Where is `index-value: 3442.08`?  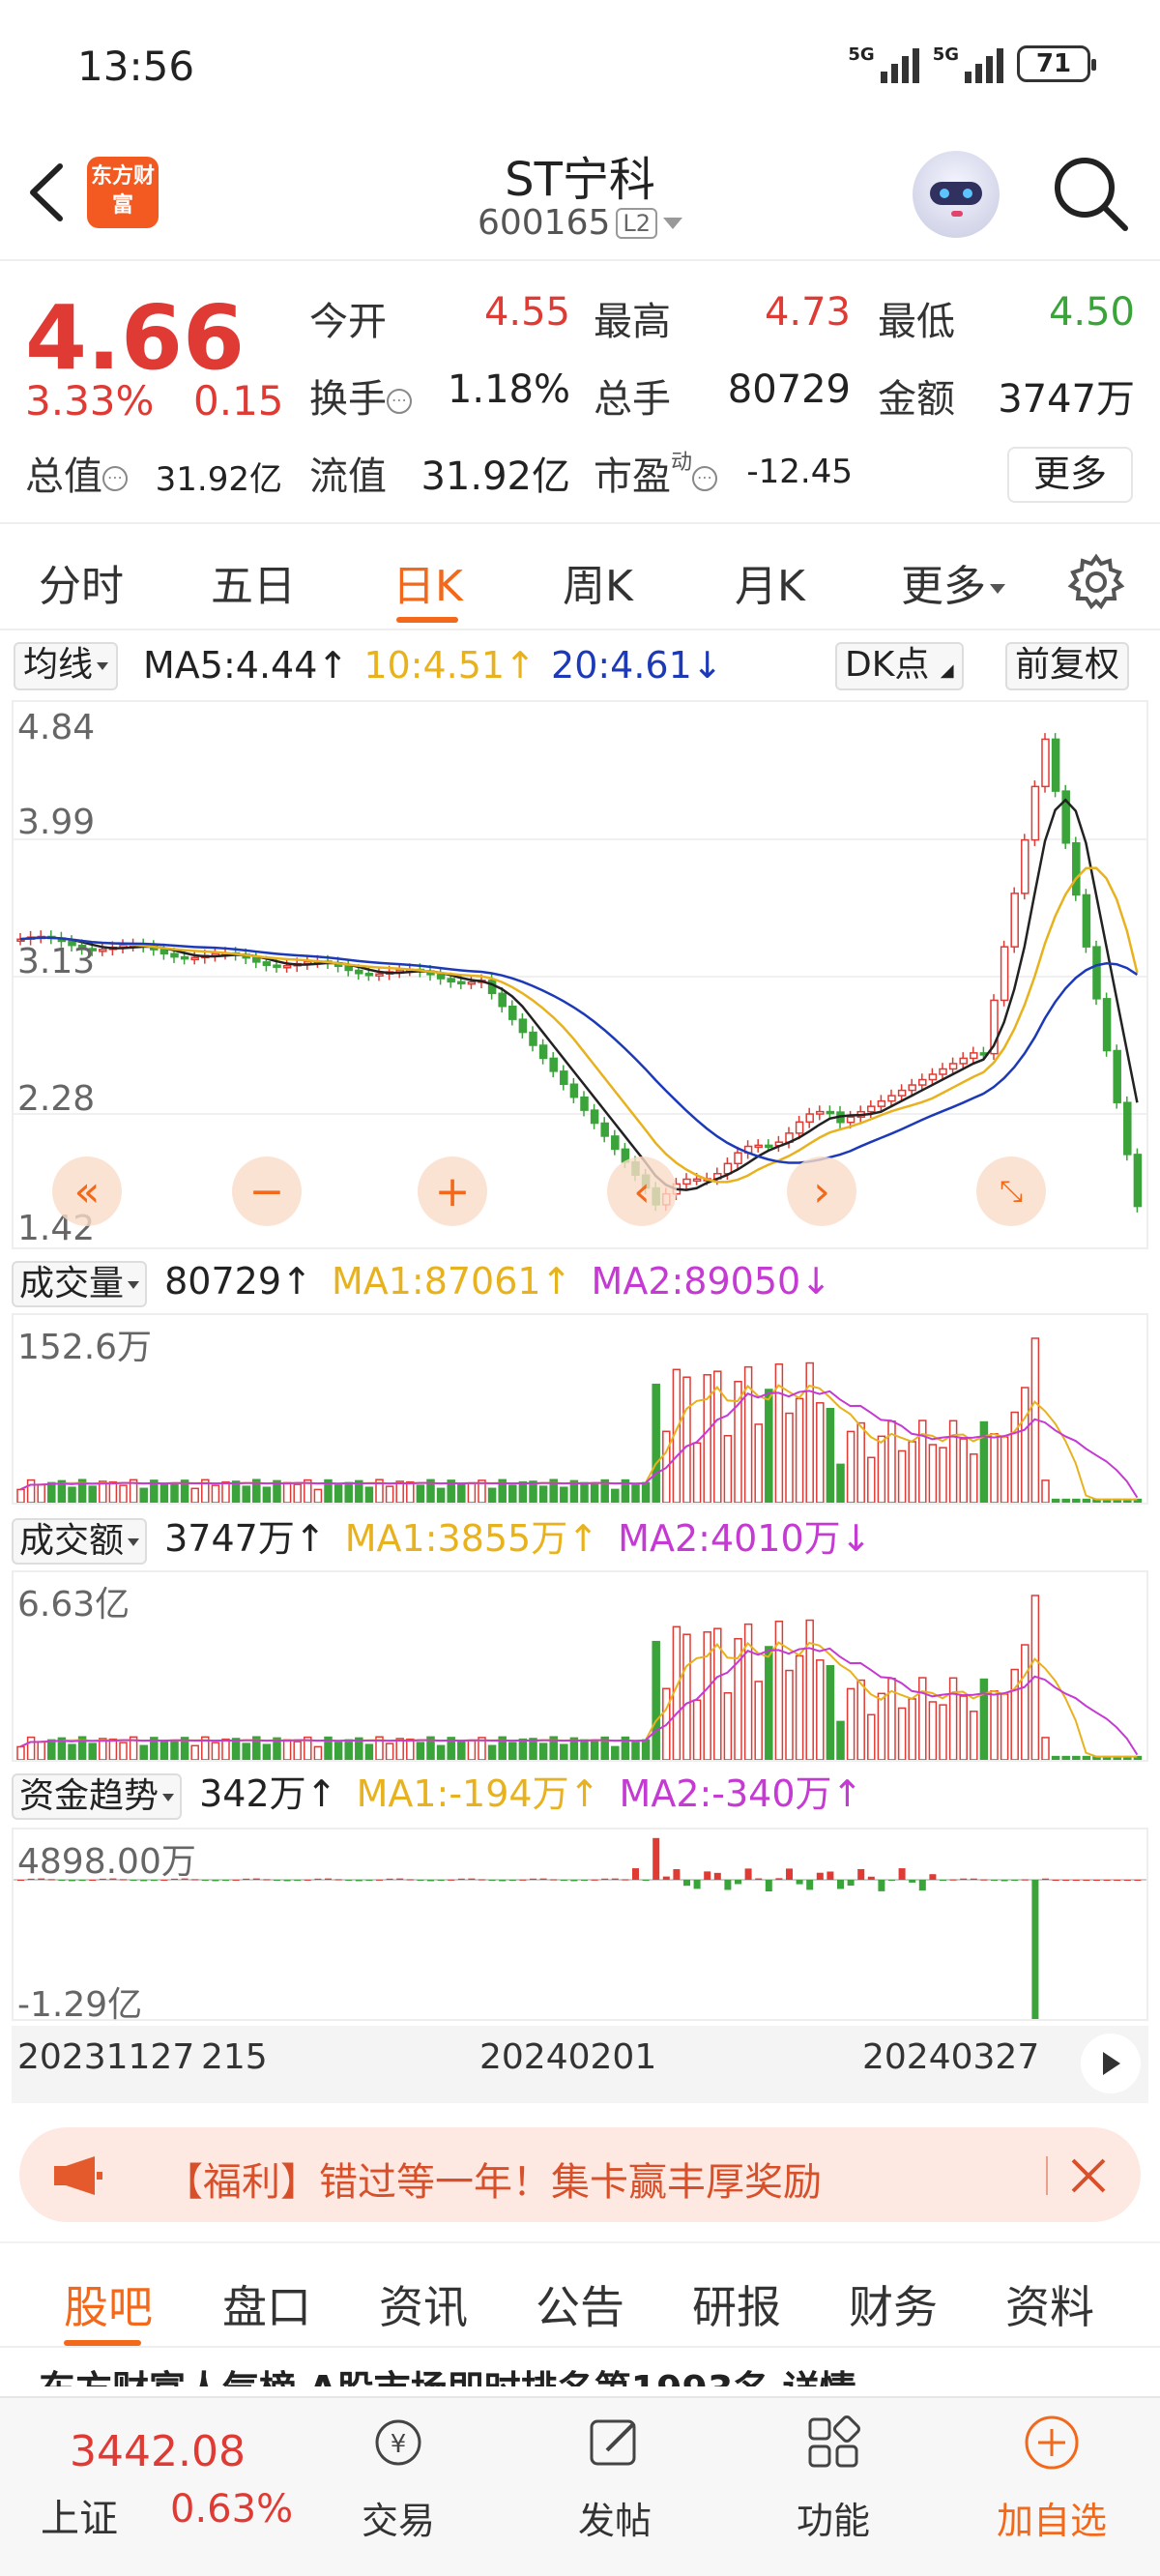 index-value: 3442.08 is located at coordinates (158, 2451).